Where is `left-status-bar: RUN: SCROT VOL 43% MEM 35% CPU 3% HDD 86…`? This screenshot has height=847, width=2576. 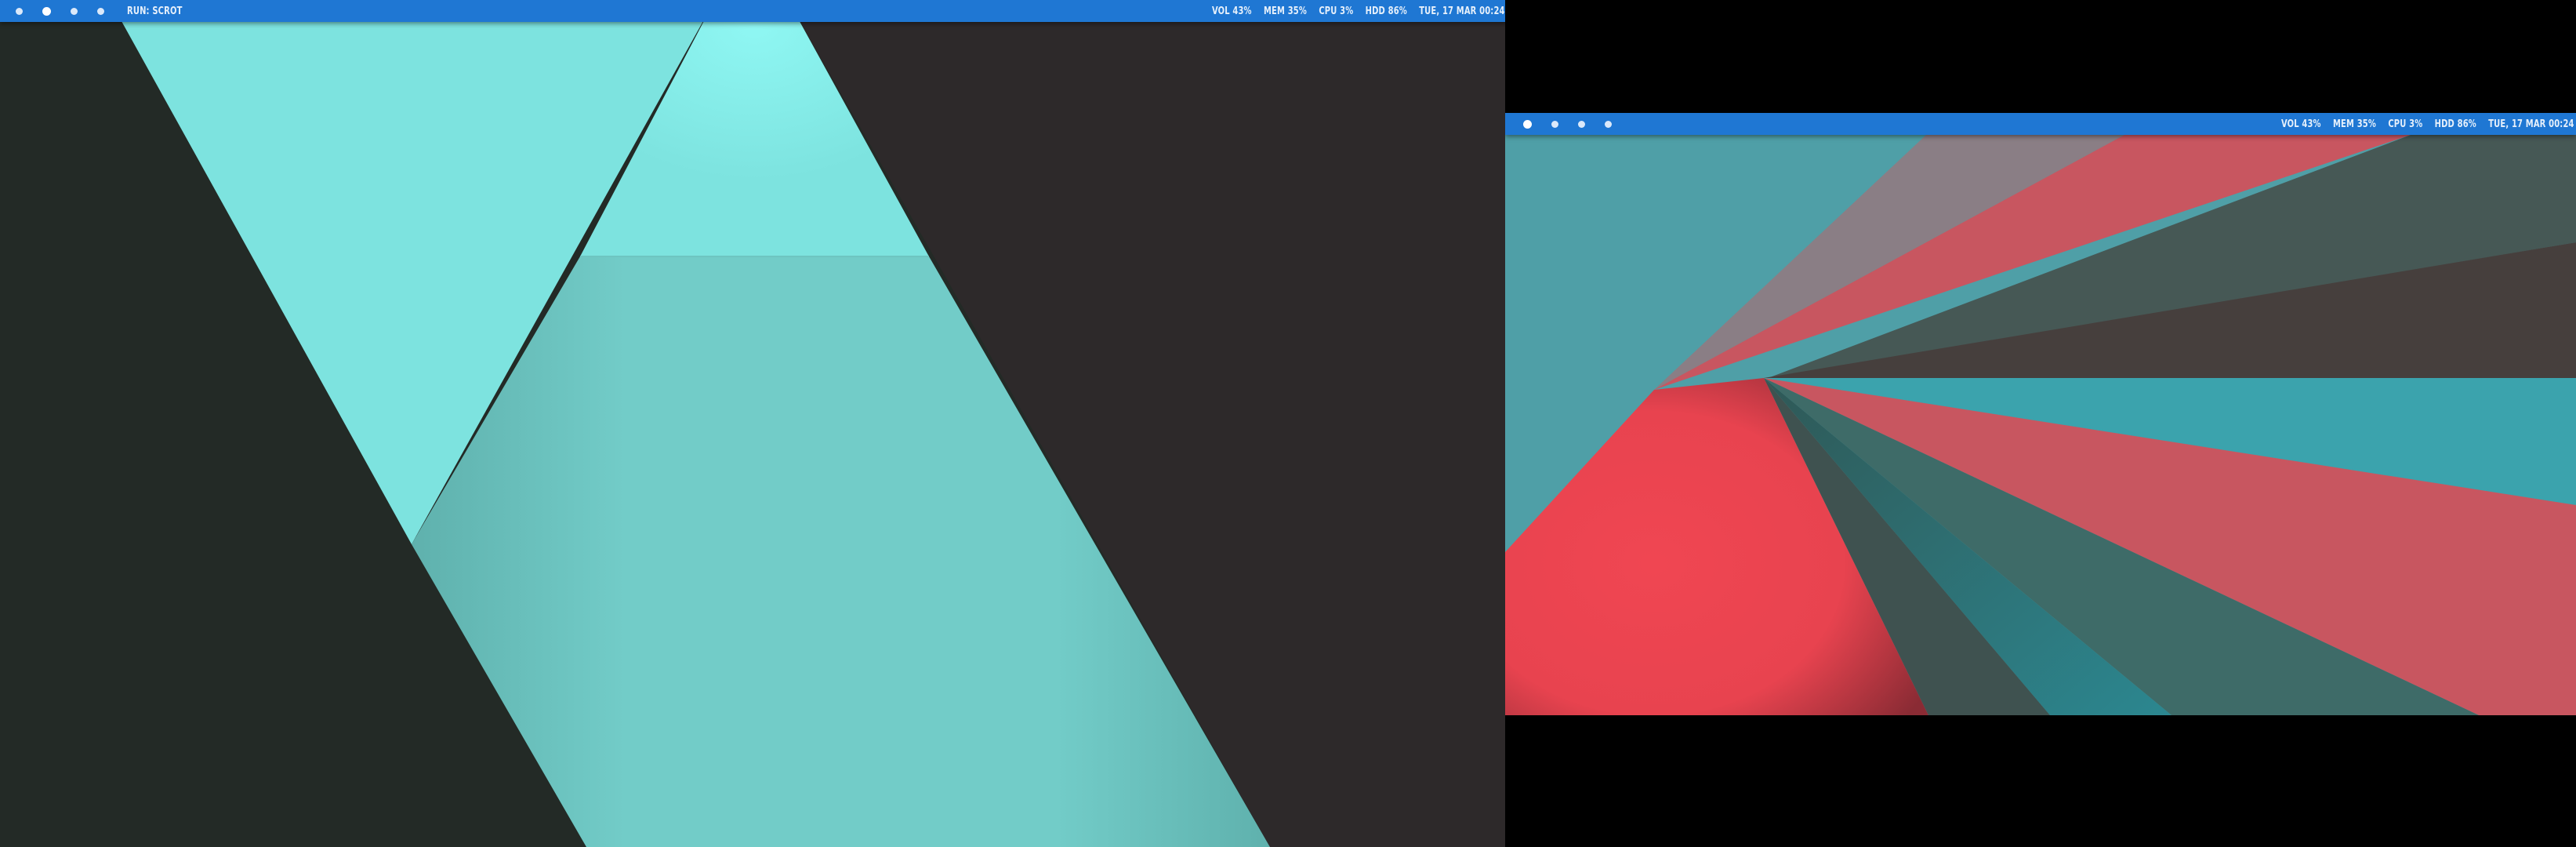 left-status-bar: RUN: SCROT VOL 43% MEM 35% CPU 3% HDD 86… is located at coordinates (753, 11).